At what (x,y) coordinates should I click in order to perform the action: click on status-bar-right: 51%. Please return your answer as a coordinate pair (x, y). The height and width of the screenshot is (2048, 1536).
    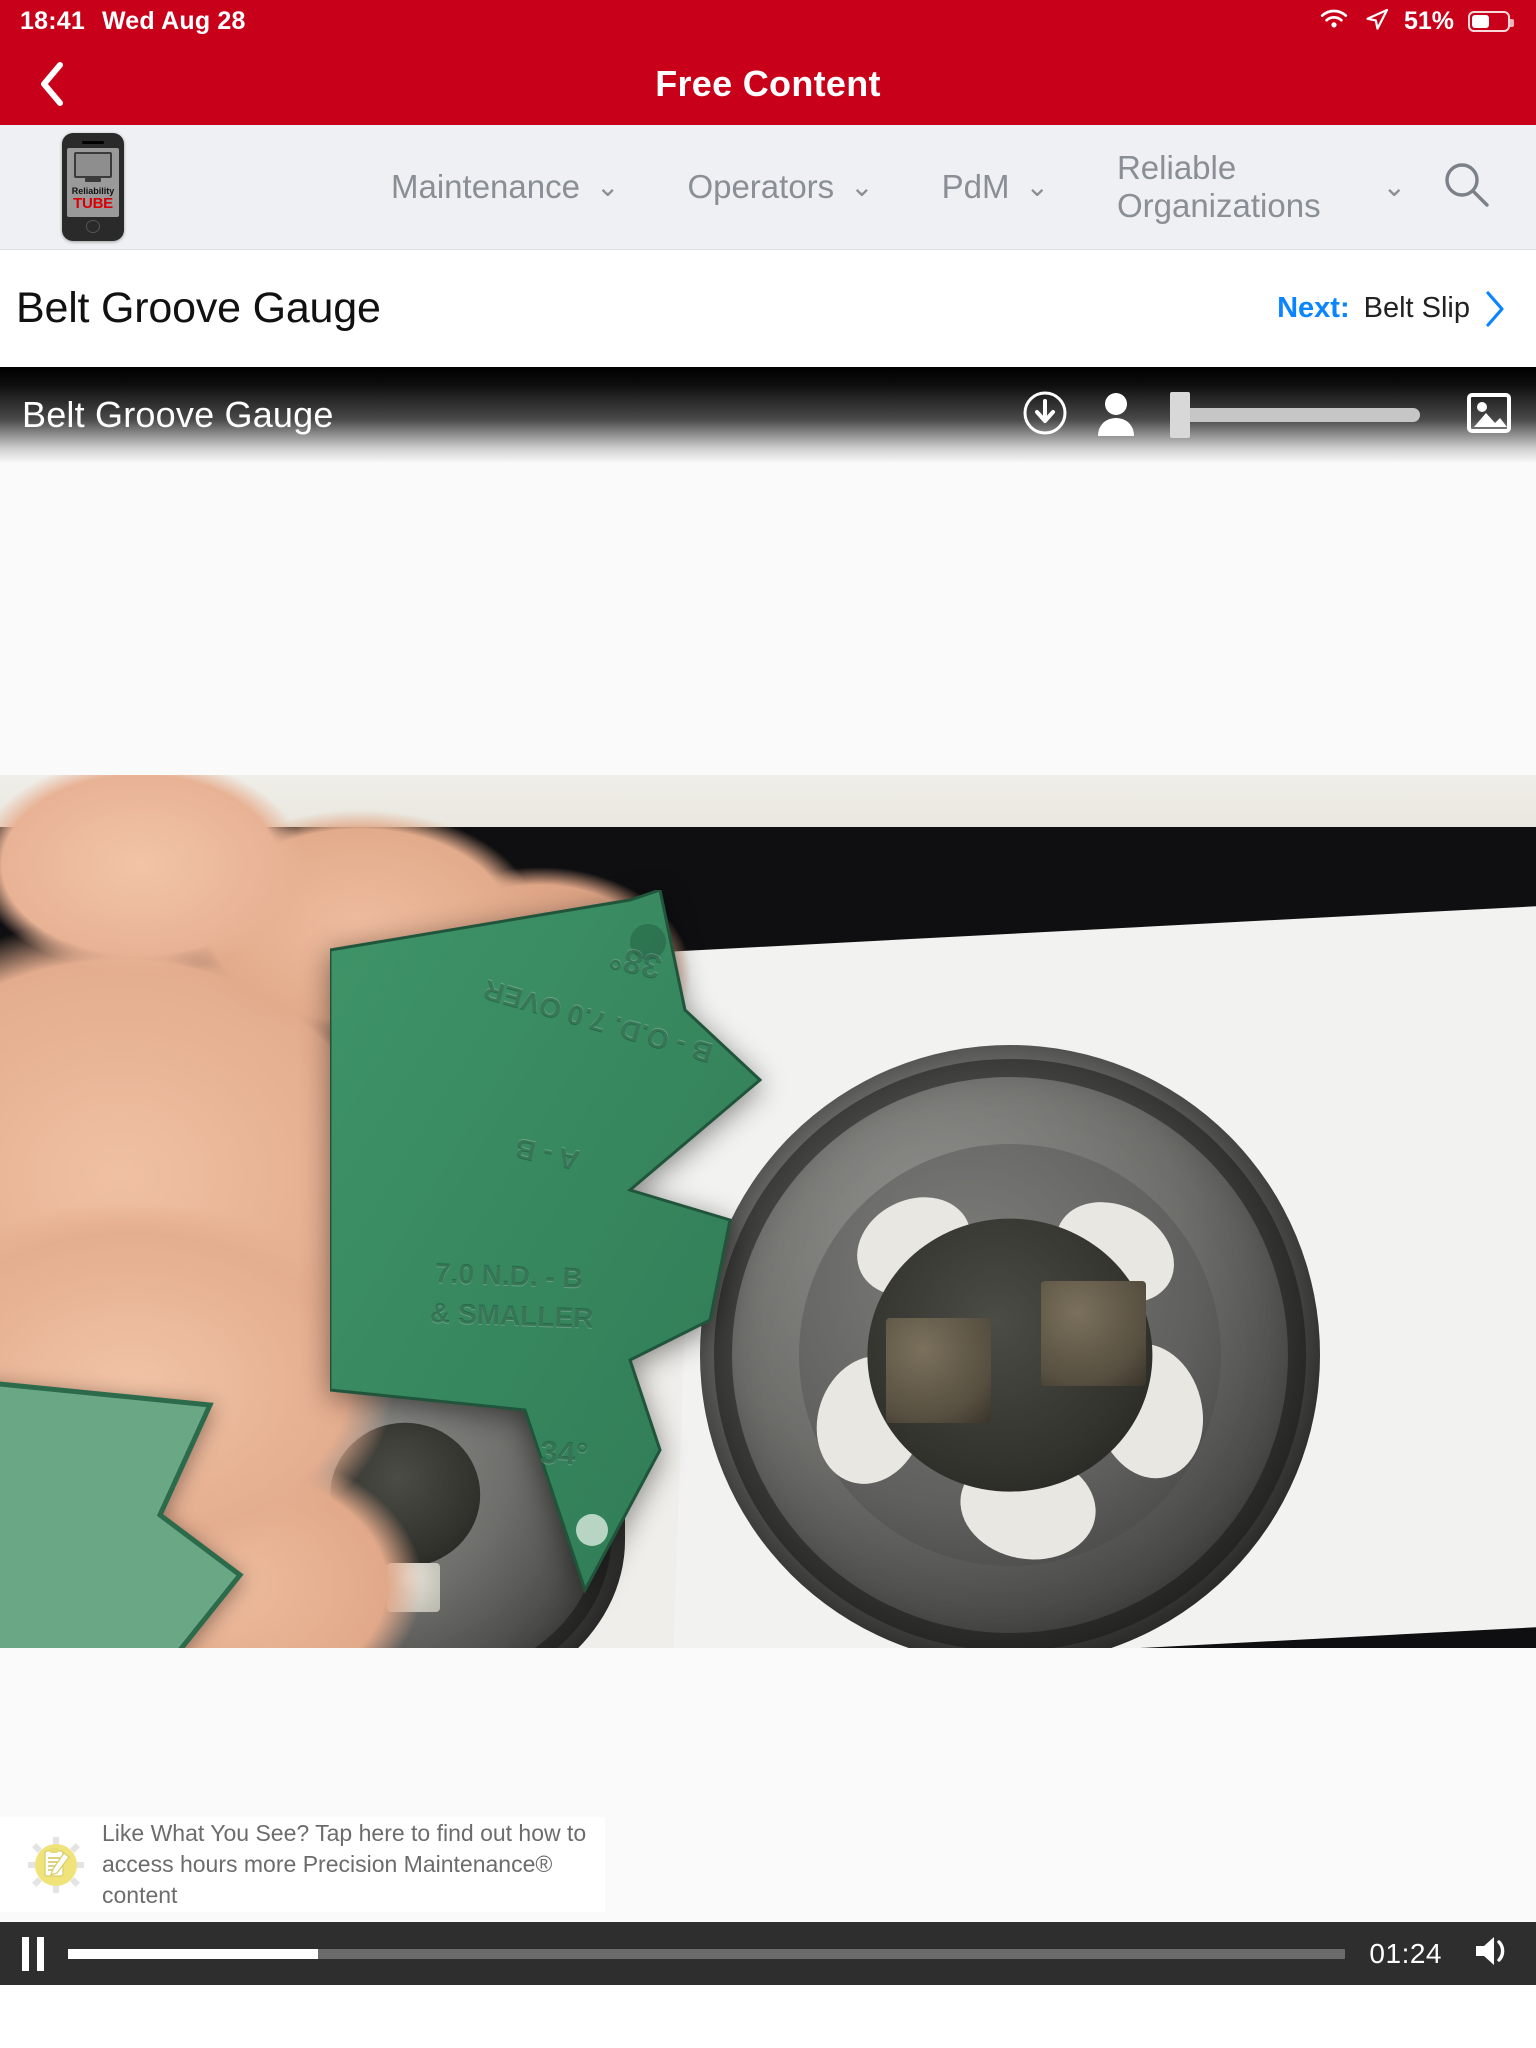
    Looking at the image, I should click on (1416, 21).